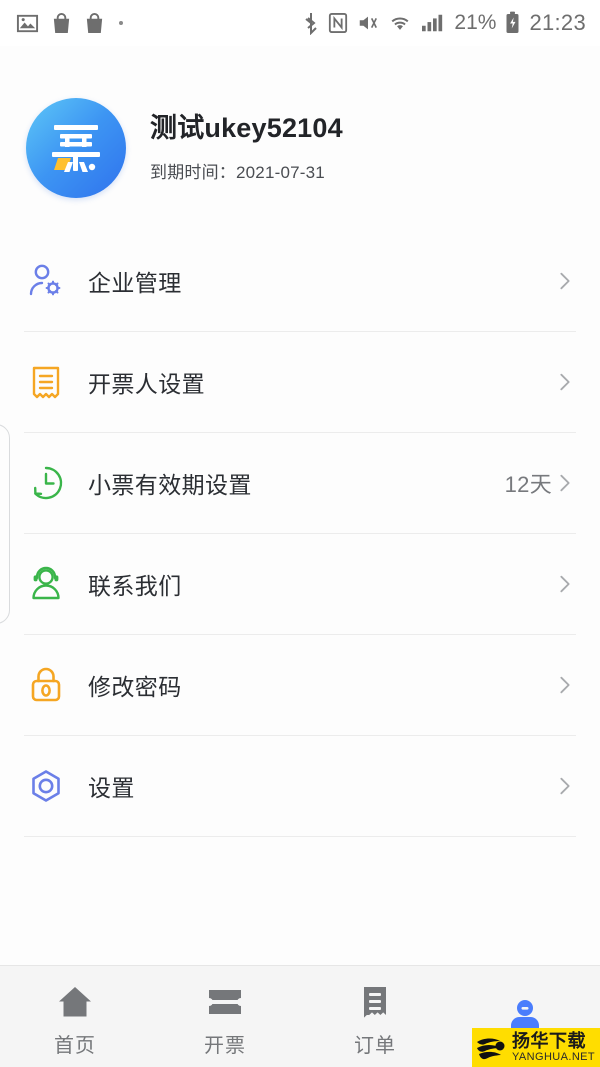 The height and width of the screenshot is (1067, 600). Describe the element at coordinates (375, 1045) in the screenshot. I see `tab-label: 订单` at that location.